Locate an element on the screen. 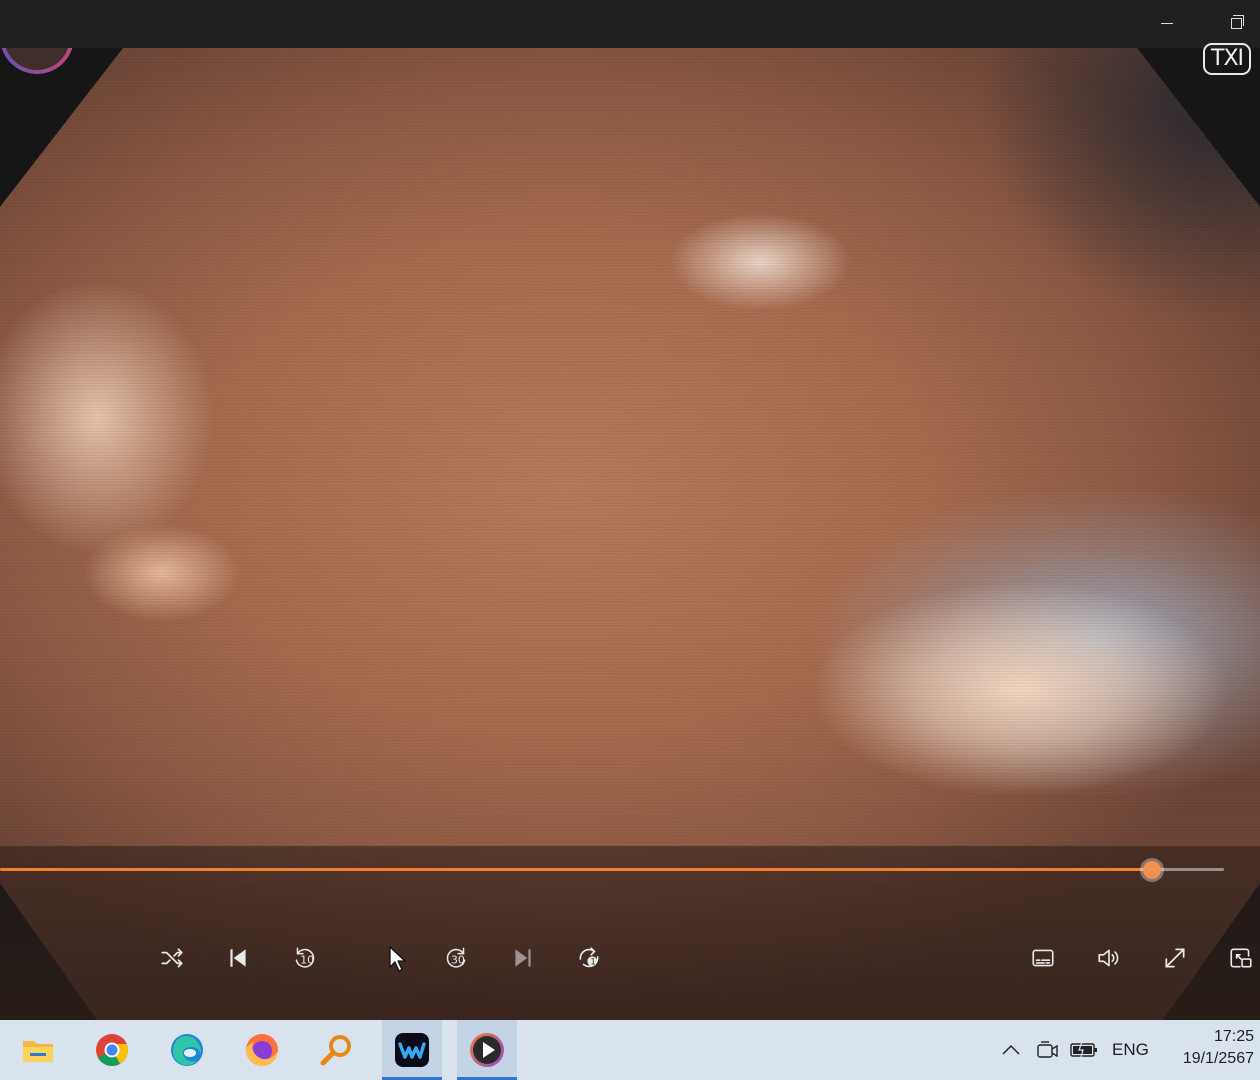 This screenshot has width=1260, height=1080. miniplayer-button is located at coordinates (1241, 958).